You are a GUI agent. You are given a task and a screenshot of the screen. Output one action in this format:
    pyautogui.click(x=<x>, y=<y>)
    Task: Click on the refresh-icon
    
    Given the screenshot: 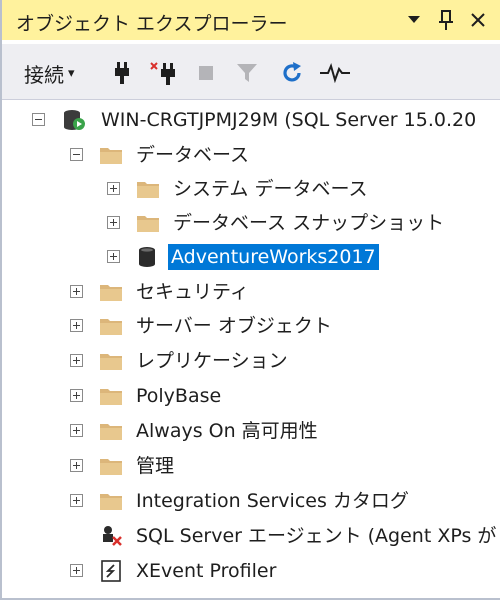 What is the action you would take?
    pyautogui.click(x=292, y=72)
    